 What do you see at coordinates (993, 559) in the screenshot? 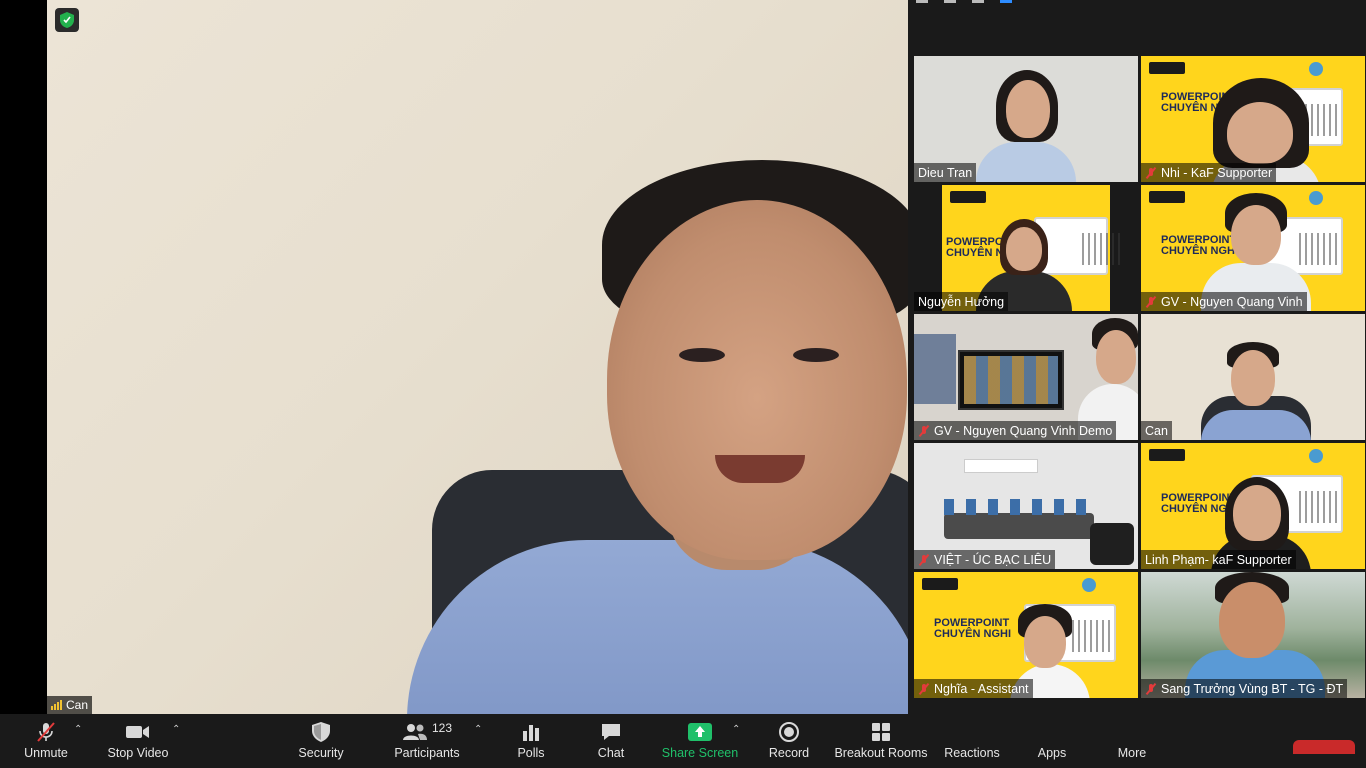
I see `participant-name: VIỆT - ÚC BẠC LIÊU` at bounding box center [993, 559].